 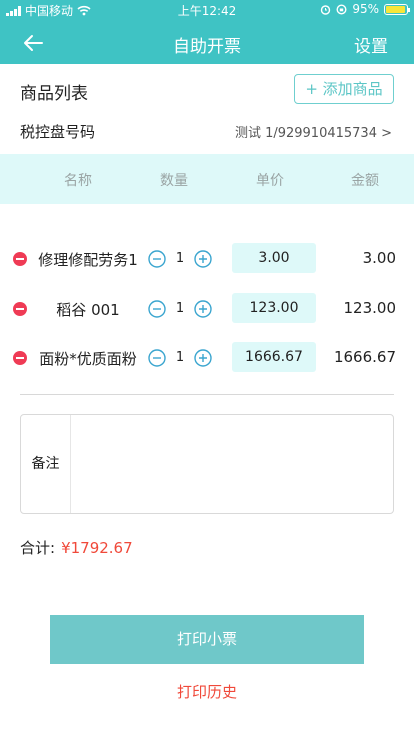 I want to click on status-right: 95%, so click(x=365, y=9).